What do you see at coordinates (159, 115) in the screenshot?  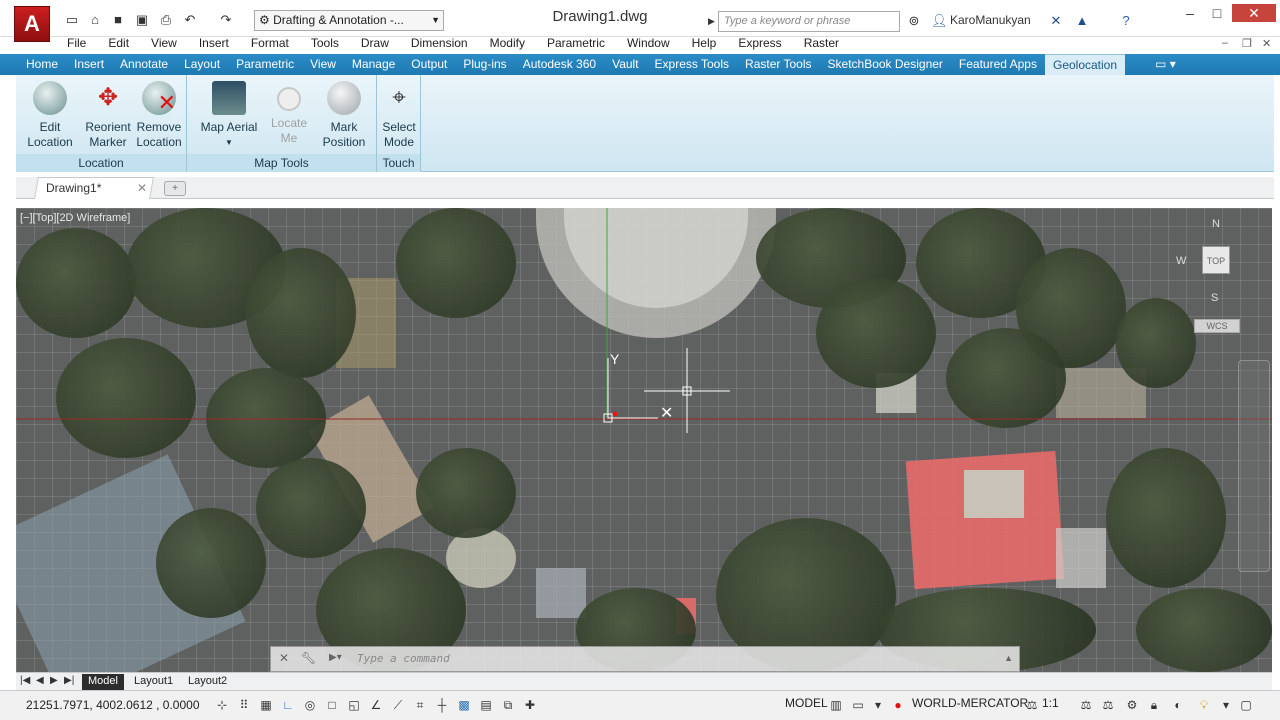 I see `remove-location-button: ✕ Remove Location` at bounding box center [159, 115].